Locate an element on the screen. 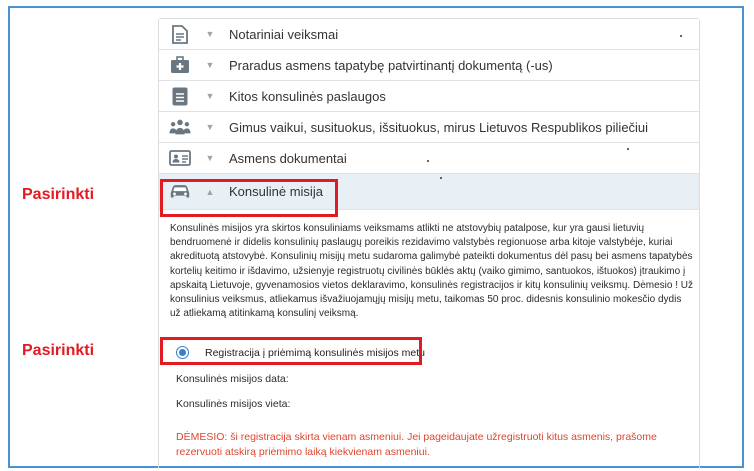 This screenshot has height=471, width=754. mission-date-label: Konsulinės misijos data: is located at coordinates (232, 379).